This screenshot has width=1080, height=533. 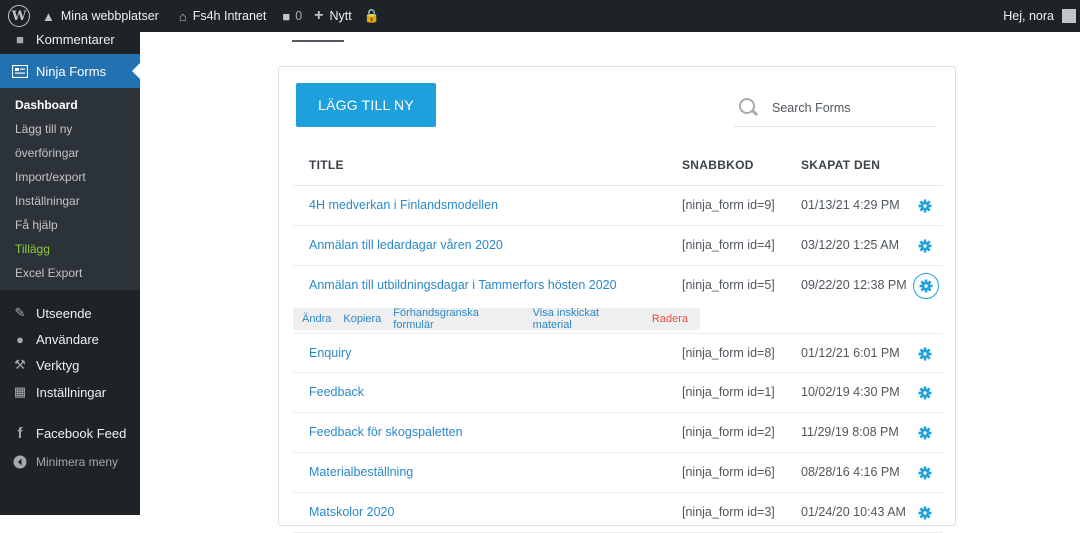 I want to click on settings-icon: ▦, so click(x=20, y=391).